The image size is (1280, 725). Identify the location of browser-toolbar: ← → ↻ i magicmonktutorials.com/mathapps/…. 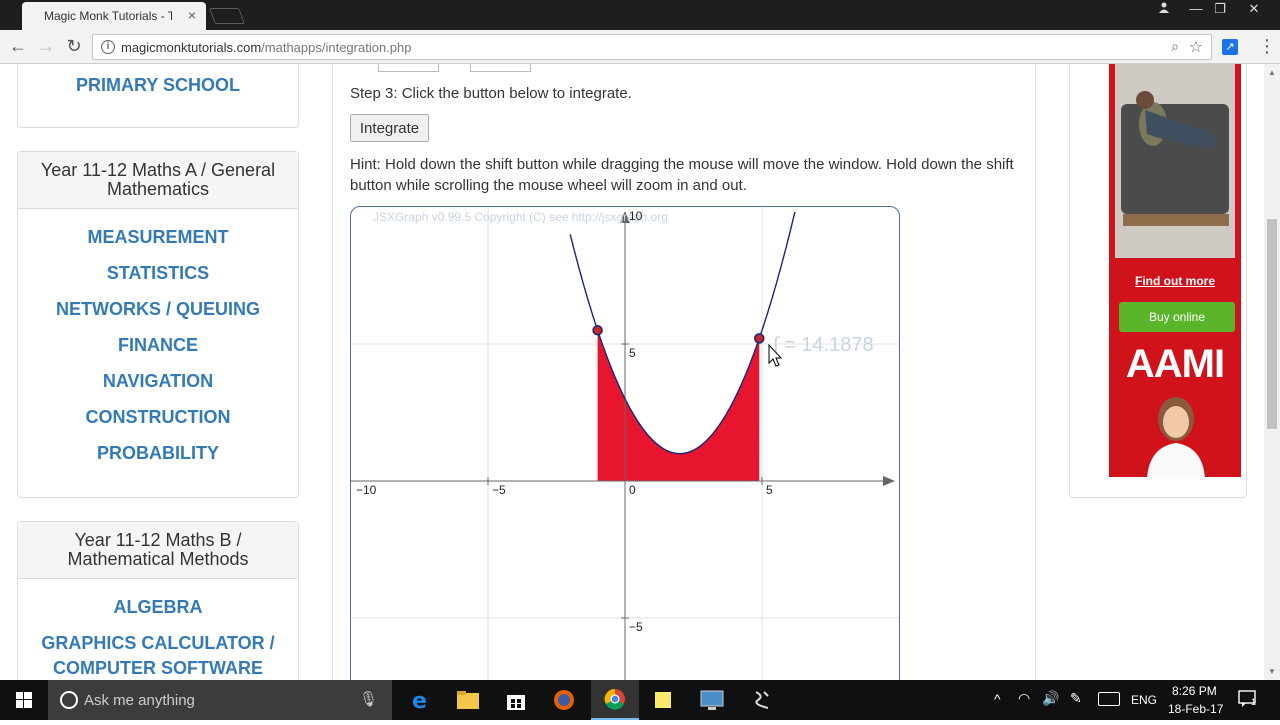
(640, 47).